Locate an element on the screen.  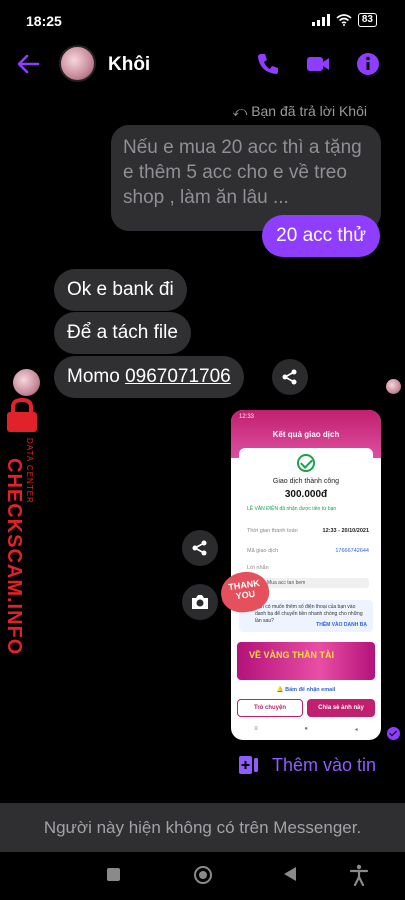
message-incoming: Để a tách file is located at coordinates (122, 333).